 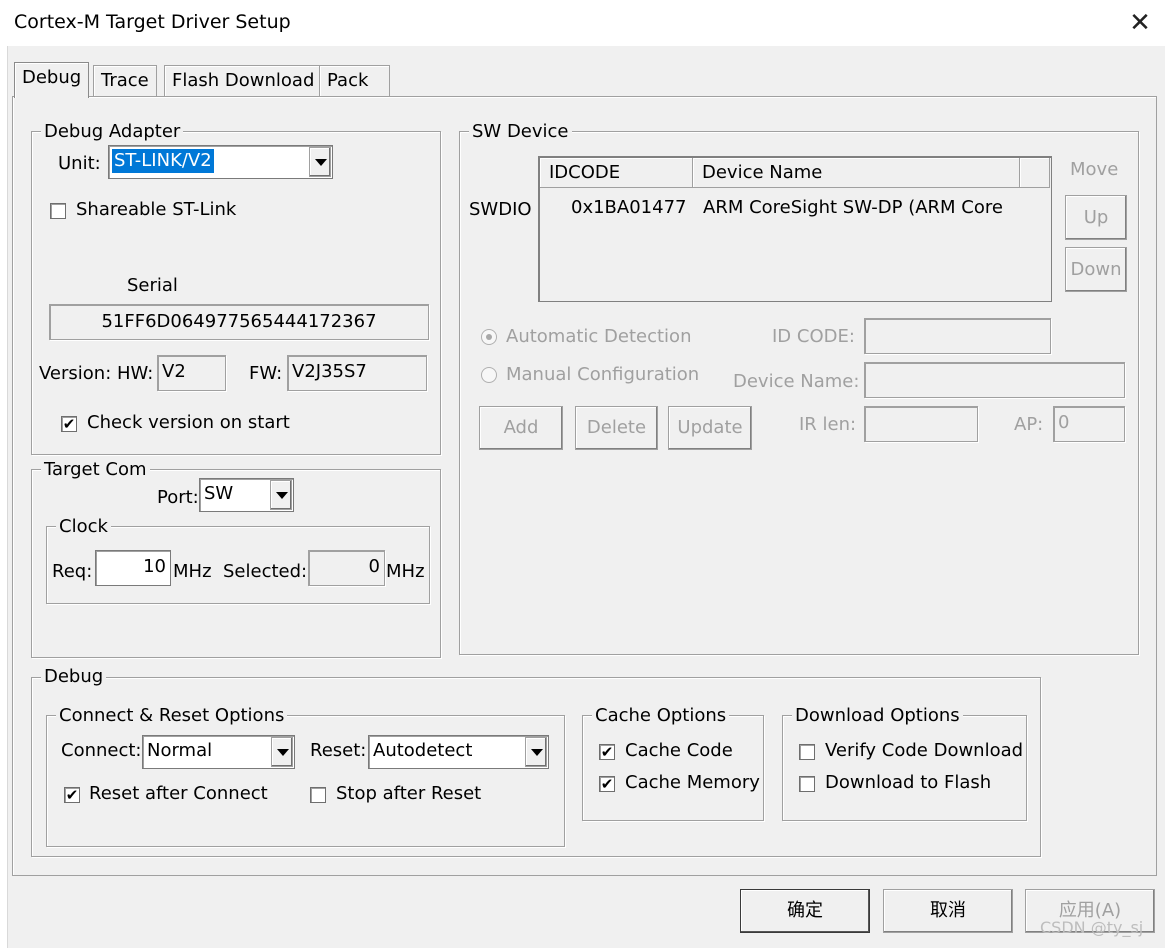 What do you see at coordinates (1029, 424) in the screenshot?
I see `ap-label: AP:` at bounding box center [1029, 424].